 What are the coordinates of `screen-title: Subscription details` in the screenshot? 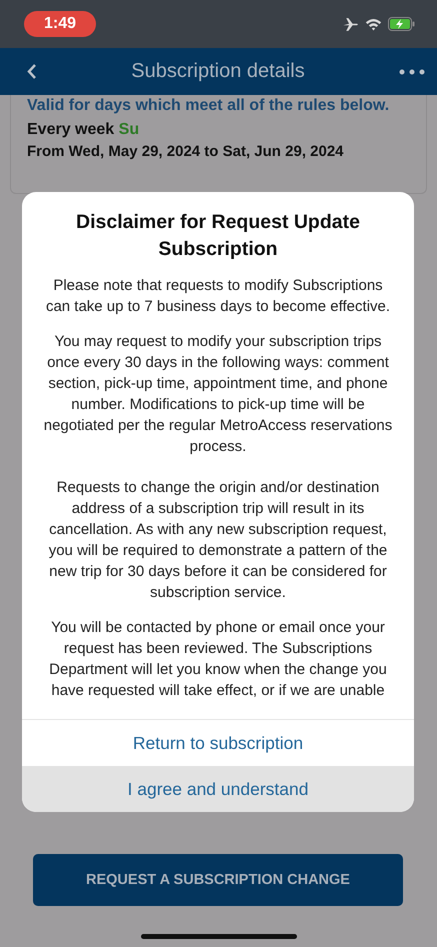 It's located at (218, 71).